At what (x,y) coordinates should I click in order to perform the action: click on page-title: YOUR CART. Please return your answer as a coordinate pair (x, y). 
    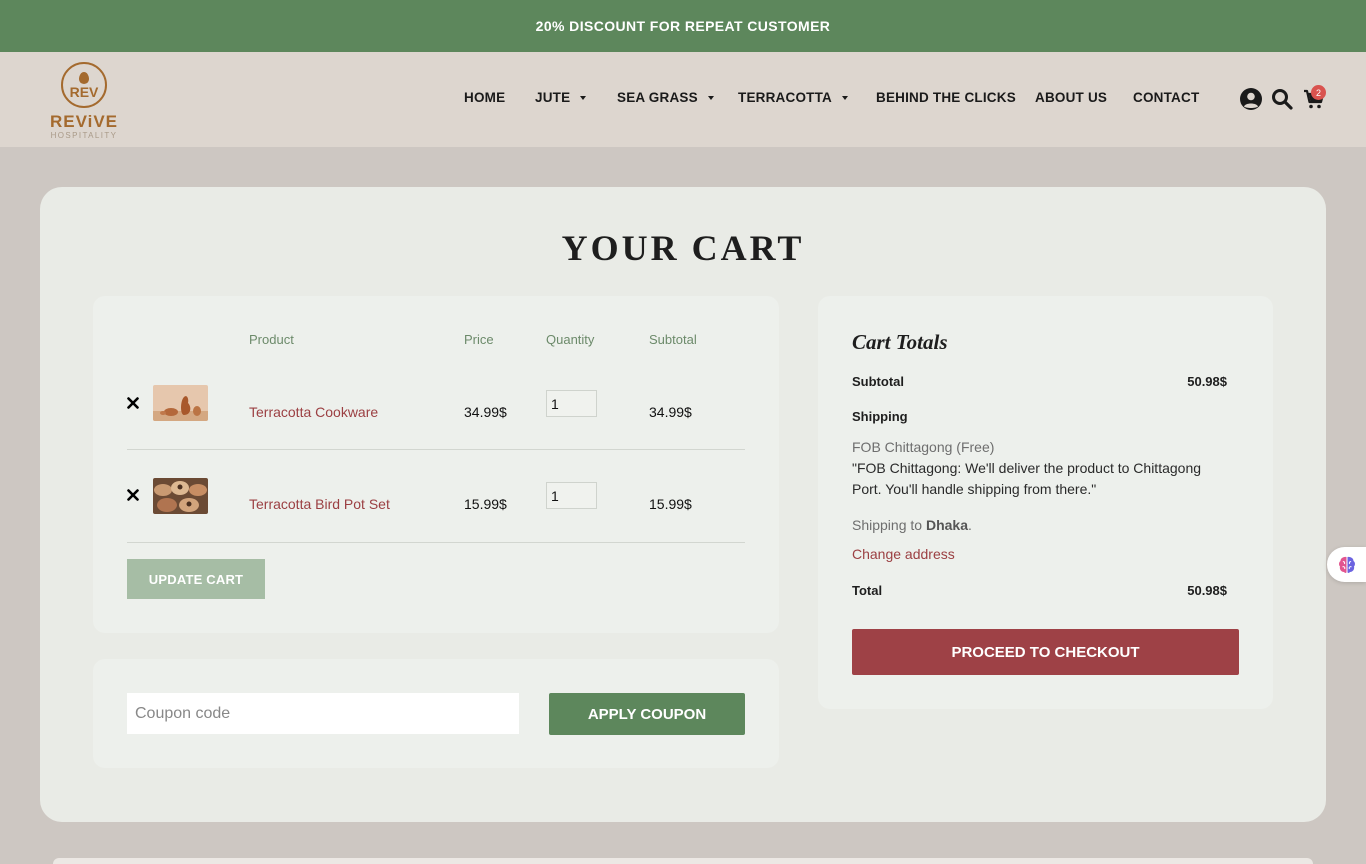
    Looking at the image, I should click on (683, 248).